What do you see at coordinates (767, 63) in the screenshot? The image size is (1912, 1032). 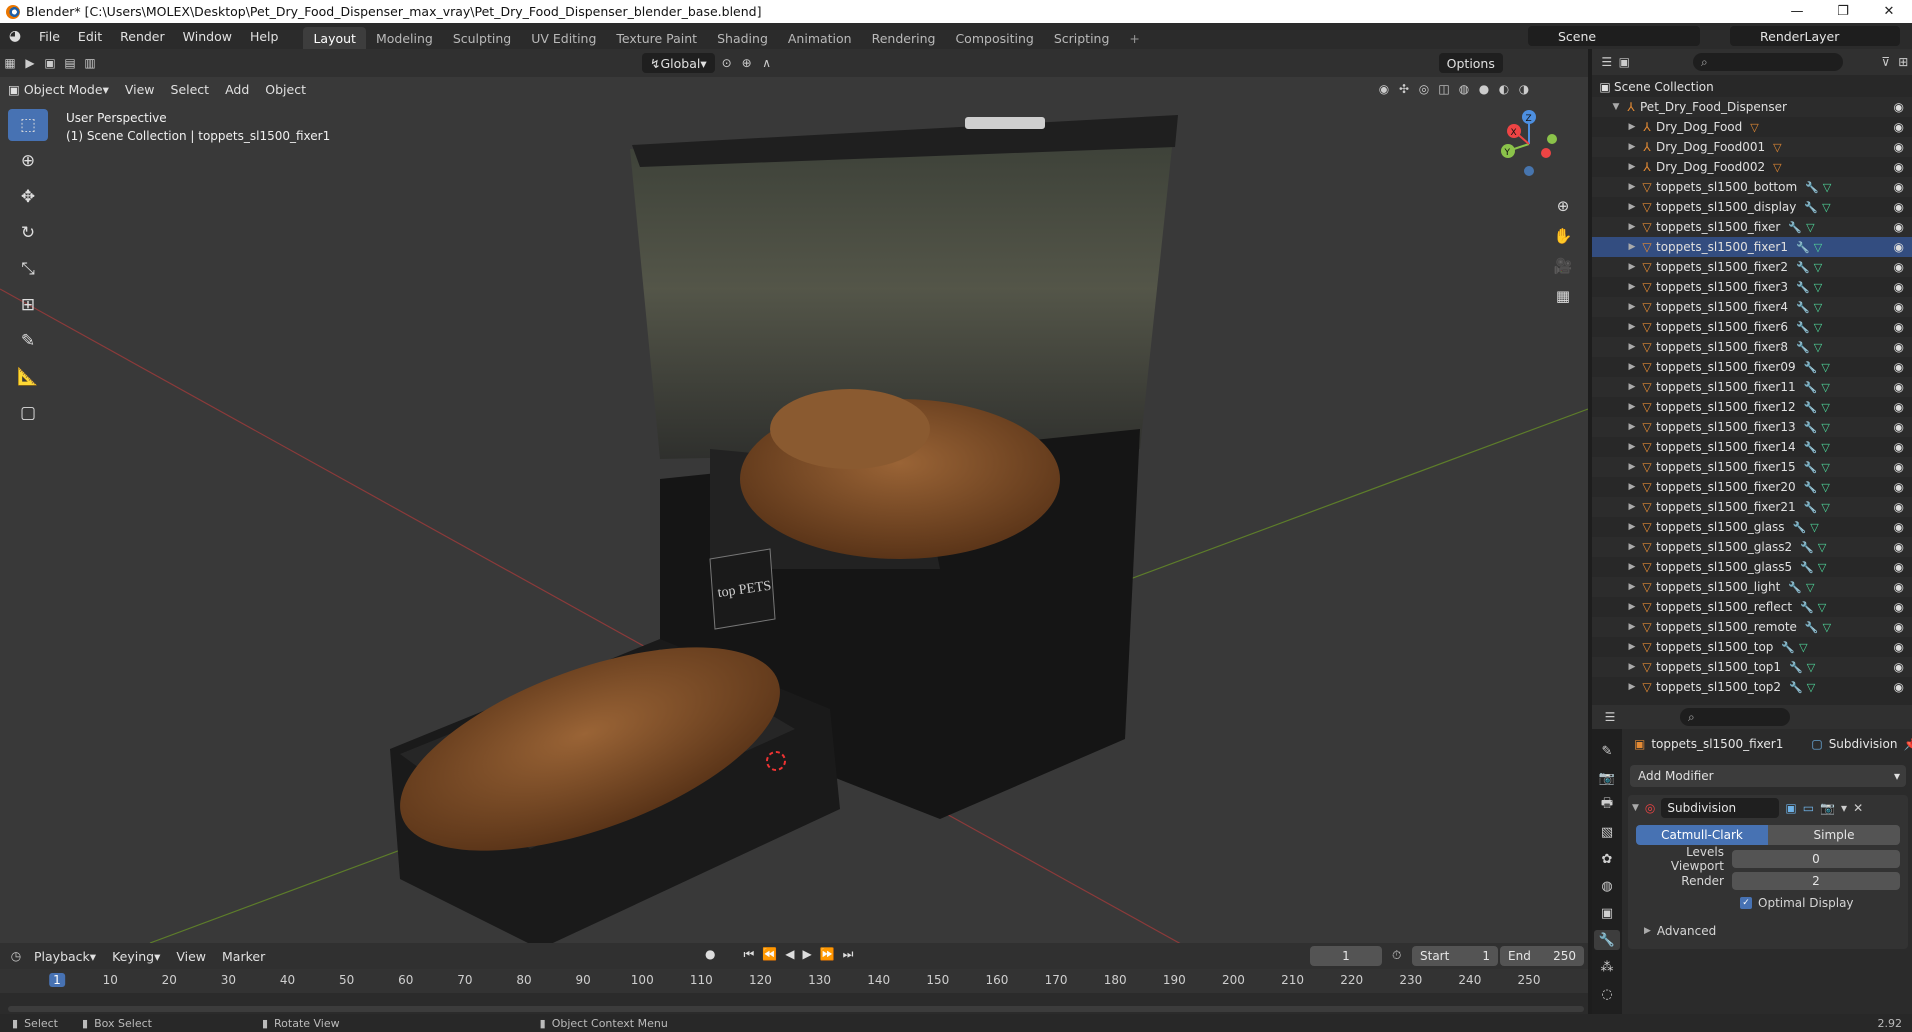 I see `proportional-edit-icon: ∧` at bounding box center [767, 63].